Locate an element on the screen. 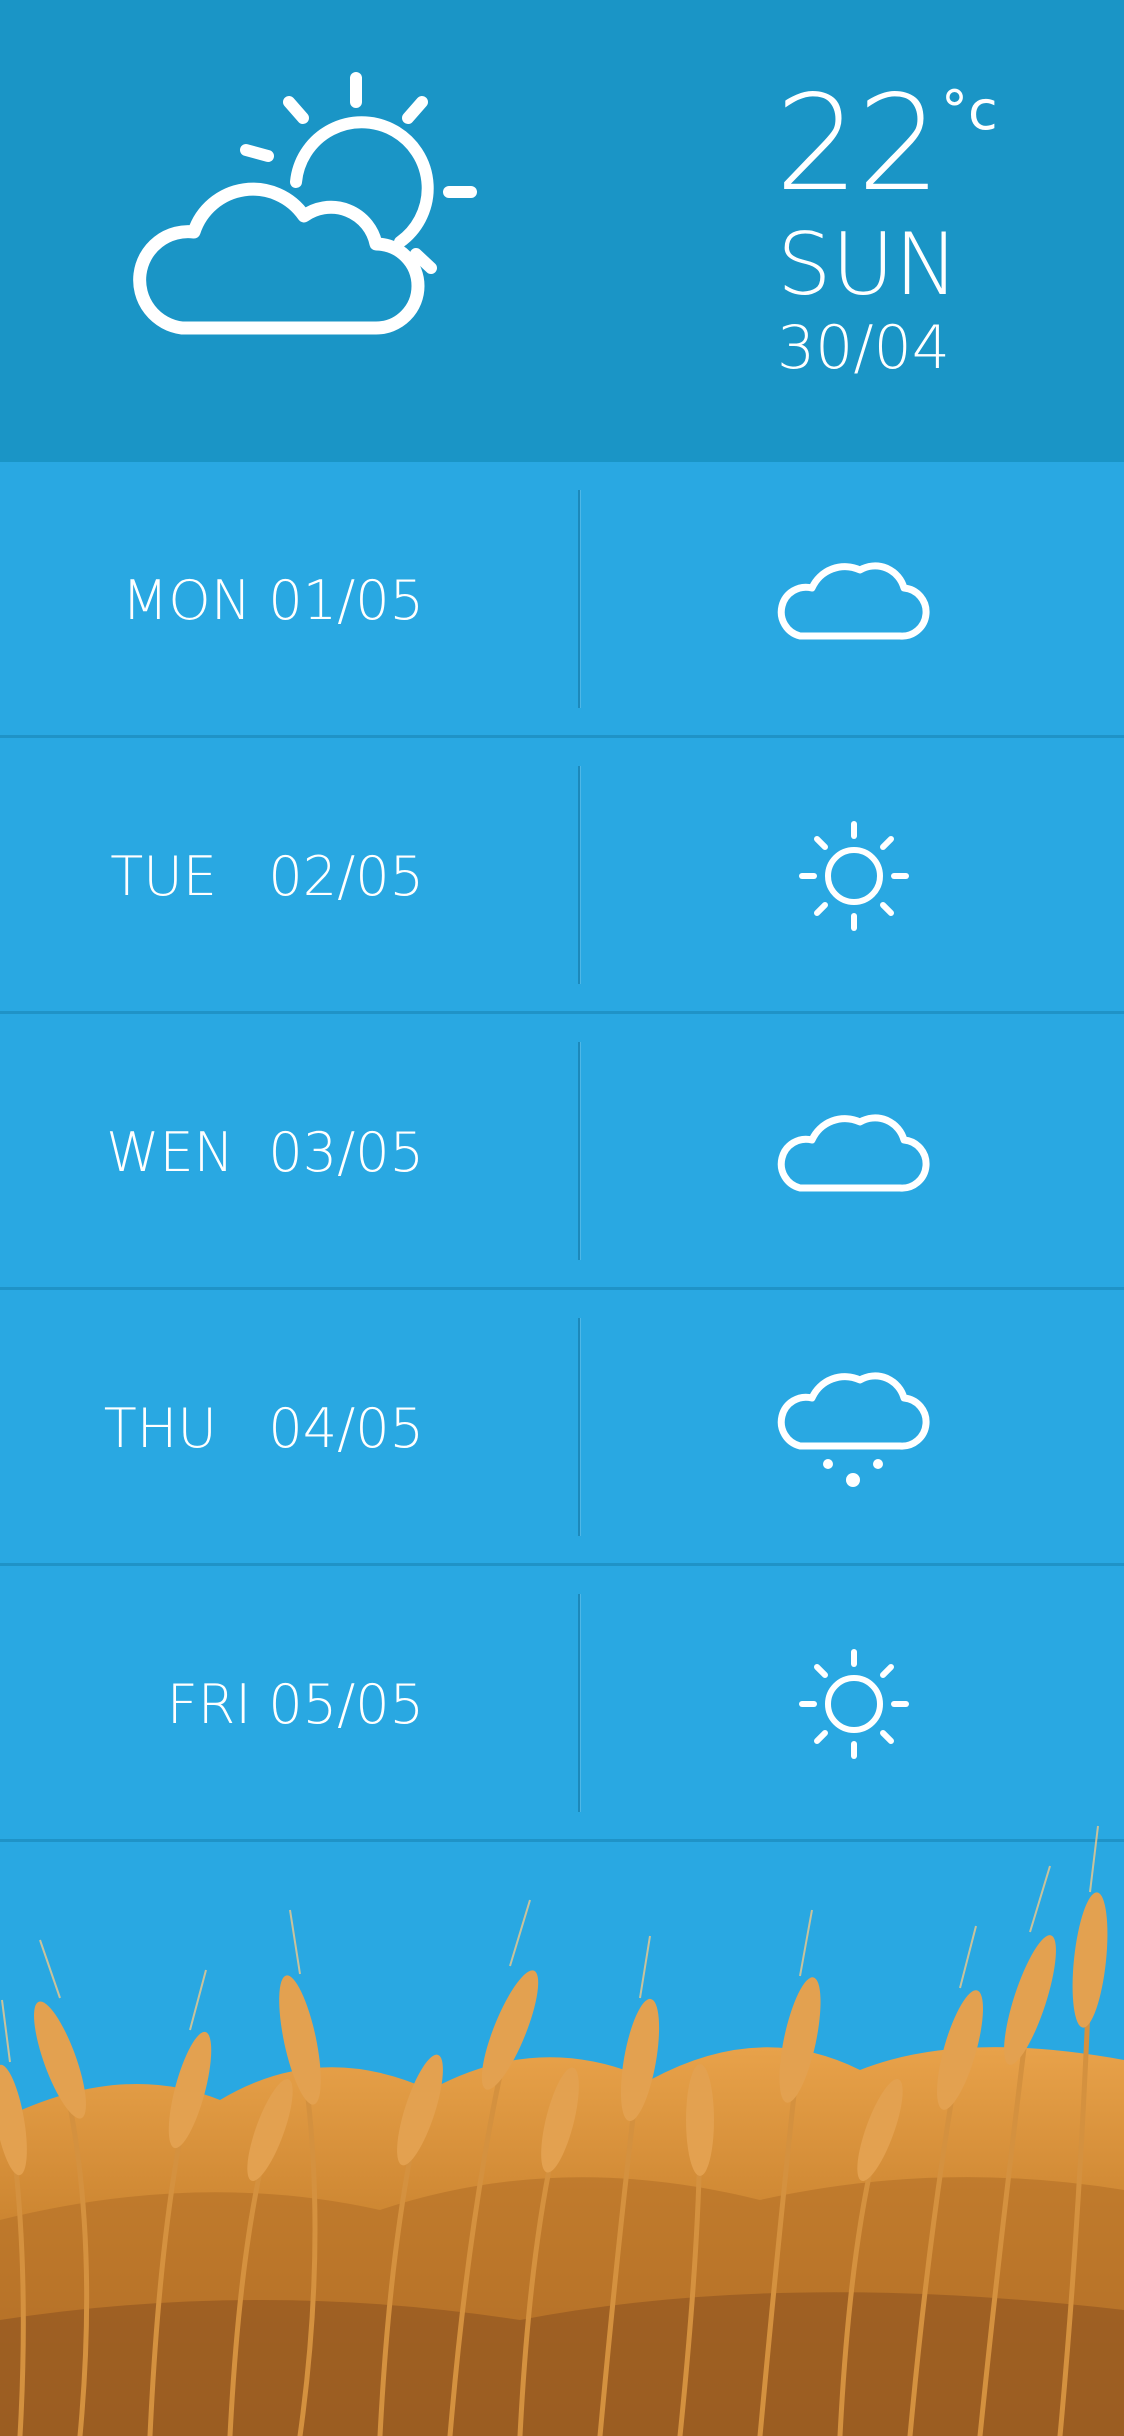 This screenshot has width=1124, height=2436. forecast-row-wen: WEN 03/05 is located at coordinates (562, 1152).